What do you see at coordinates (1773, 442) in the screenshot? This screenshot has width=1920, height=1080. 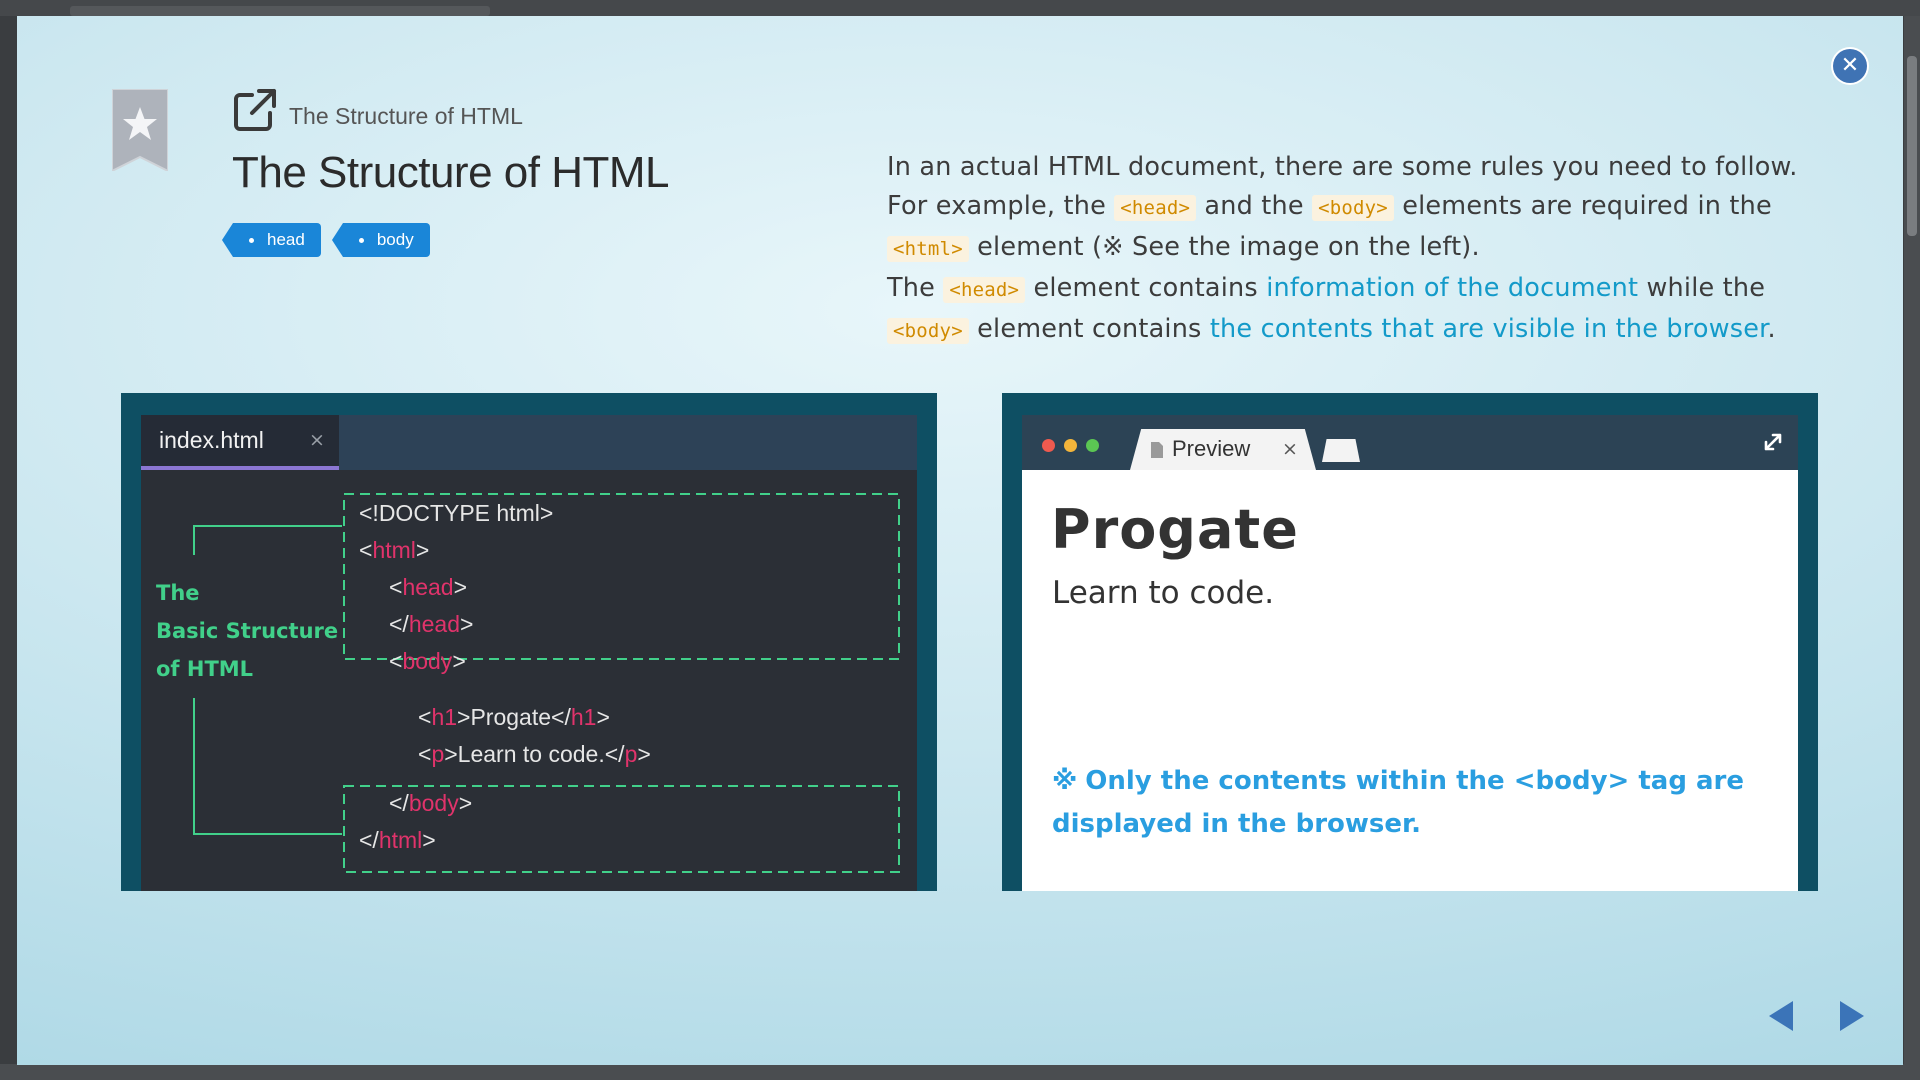 I see `expand-icon` at bounding box center [1773, 442].